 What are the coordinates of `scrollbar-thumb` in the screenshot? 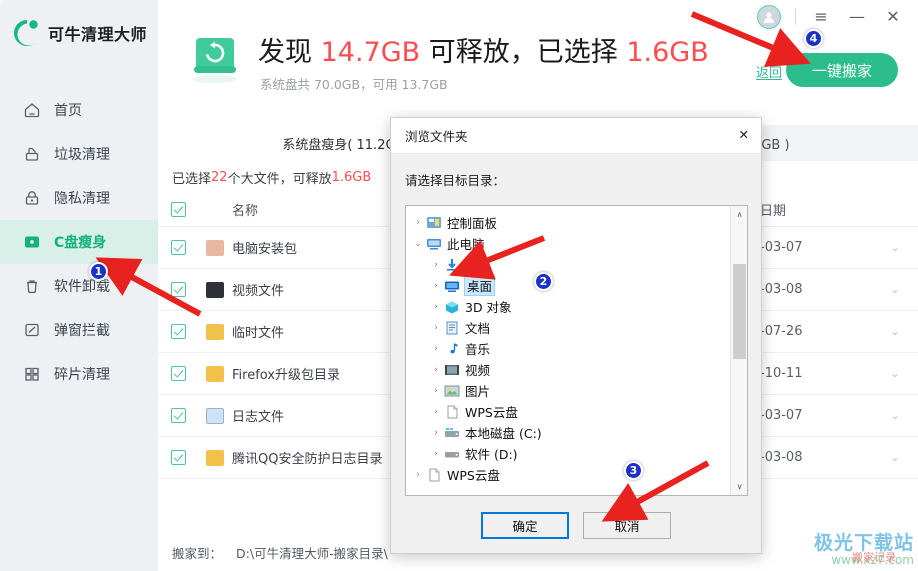 It's located at (739, 311).